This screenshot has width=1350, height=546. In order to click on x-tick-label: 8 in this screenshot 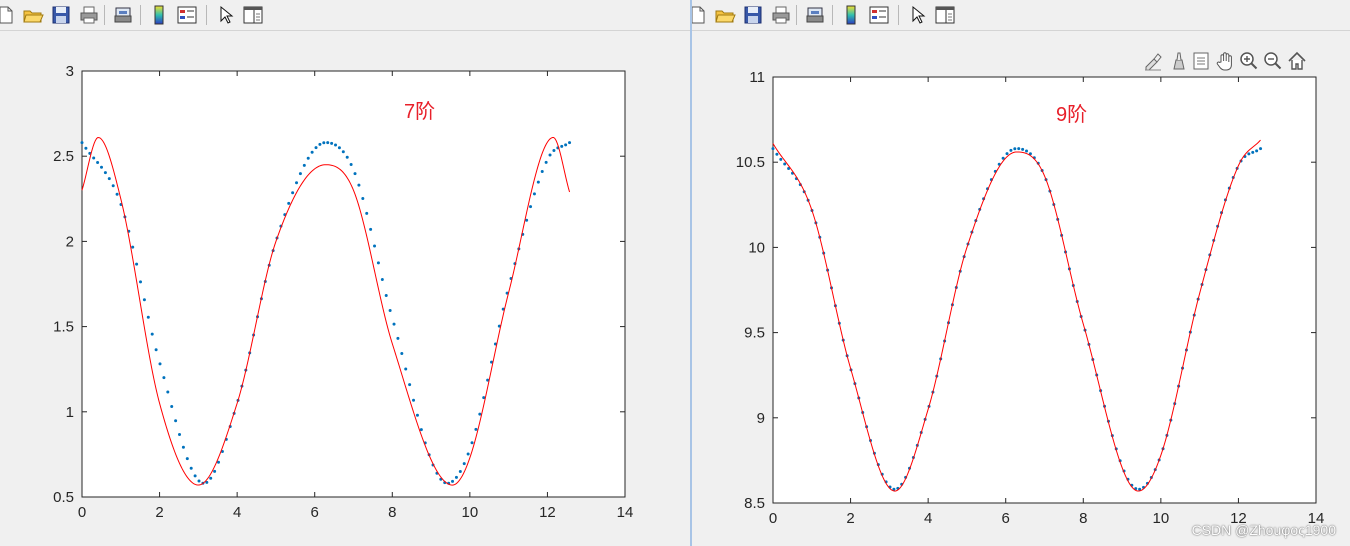, I will do `click(392, 512)`.